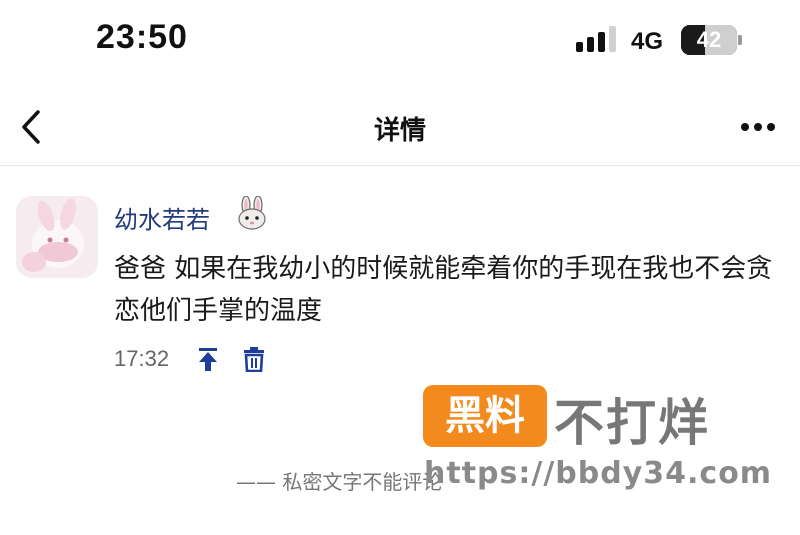 This screenshot has height=535, width=800. I want to click on more-button, so click(758, 127).